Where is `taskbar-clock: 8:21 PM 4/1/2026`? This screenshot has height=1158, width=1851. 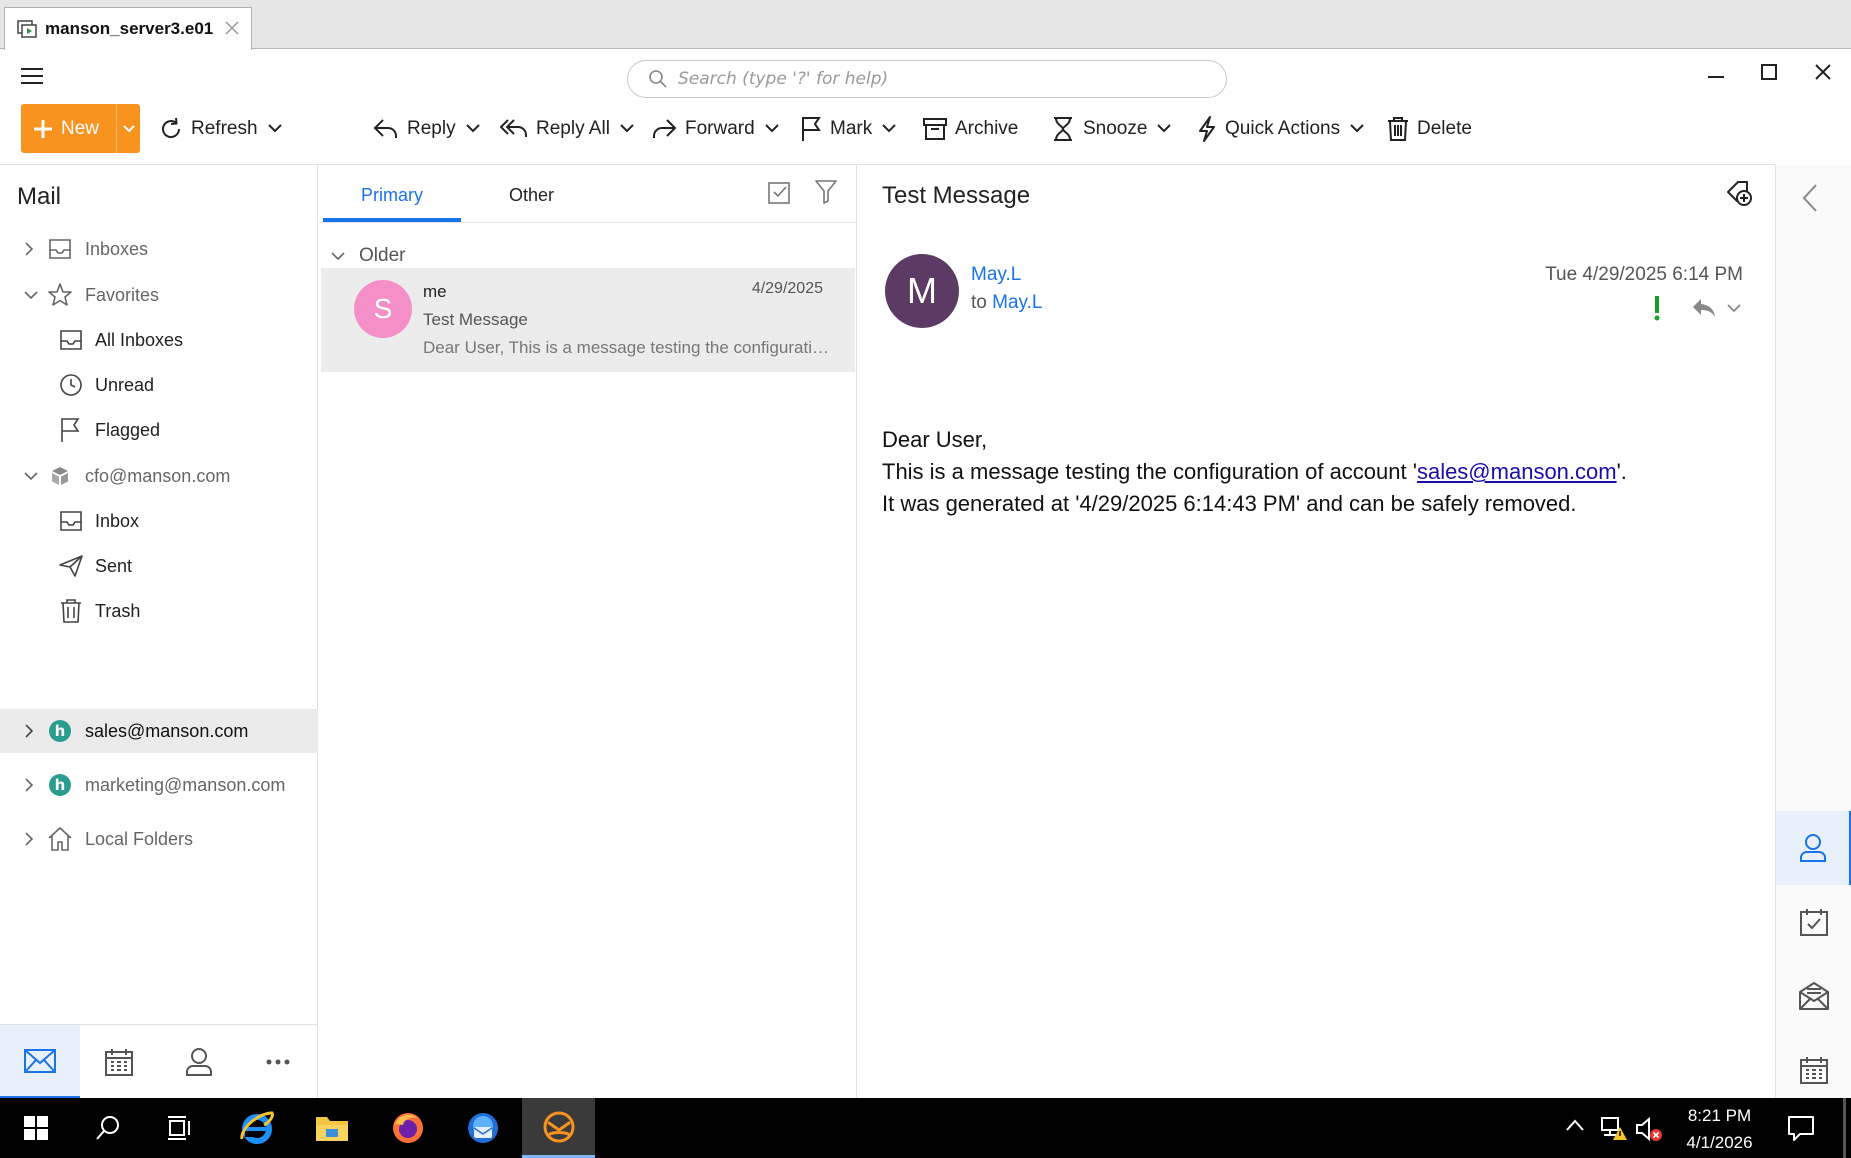
taskbar-clock: 8:21 PM 4/1/2026 is located at coordinates (1719, 1129).